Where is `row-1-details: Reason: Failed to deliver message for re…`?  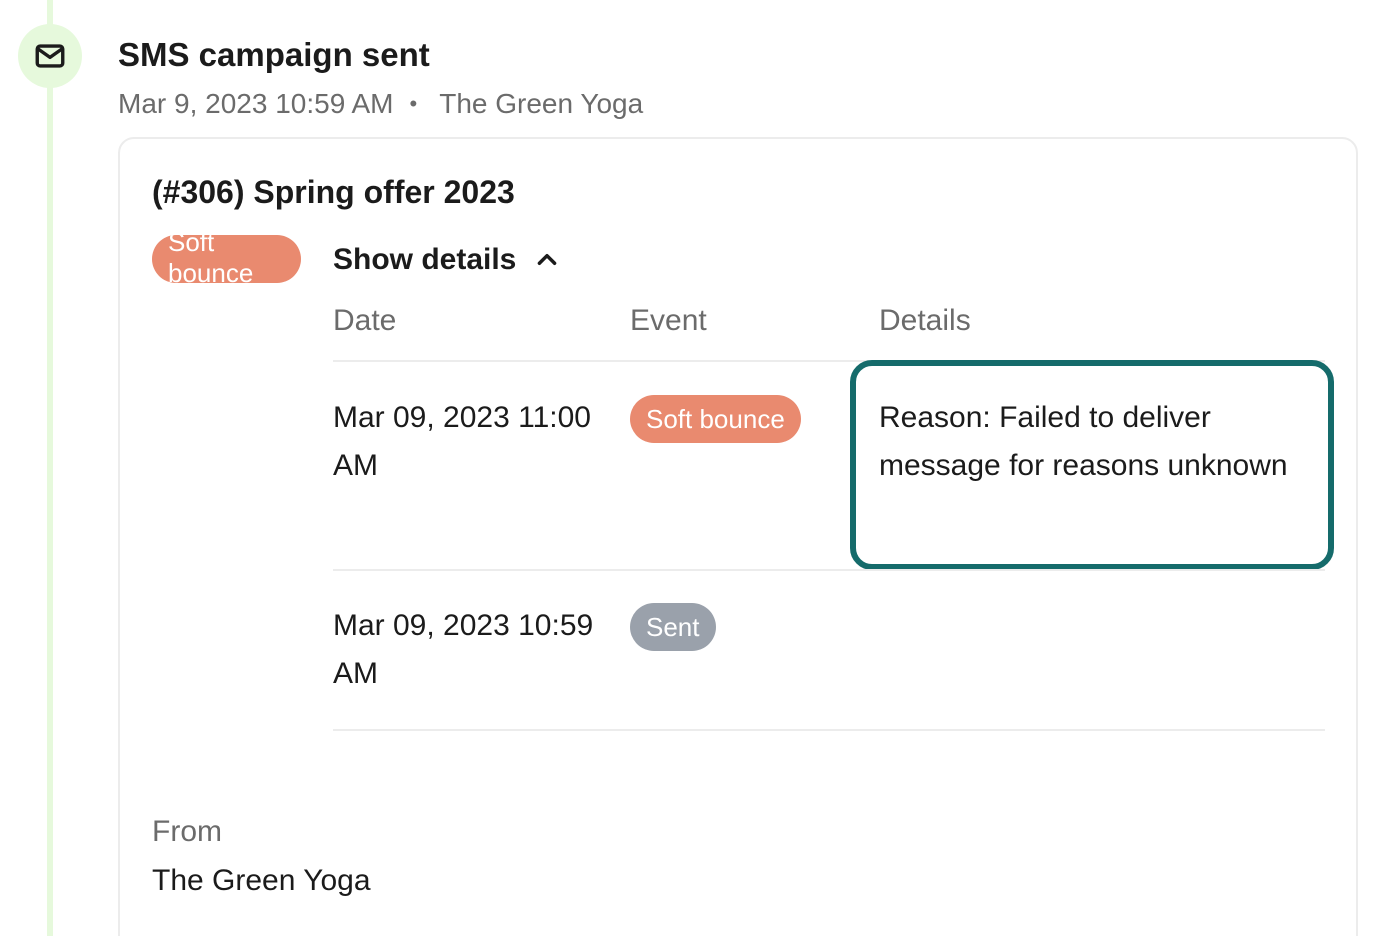
row-1-details: Reason: Failed to deliver message for re… is located at coordinates (1083, 441).